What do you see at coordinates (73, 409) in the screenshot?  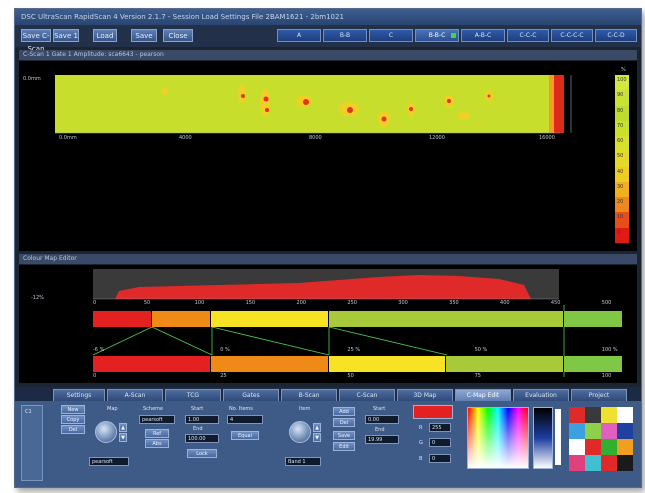 I see `new-map-button: New` at bounding box center [73, 409].